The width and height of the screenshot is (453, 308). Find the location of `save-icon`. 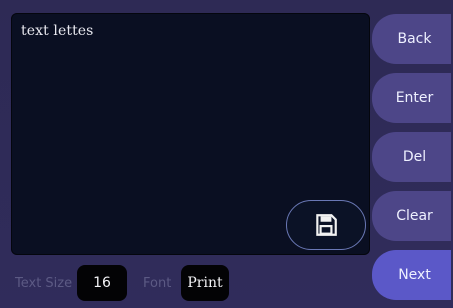

save-icon is located at coordinates (326, 225).